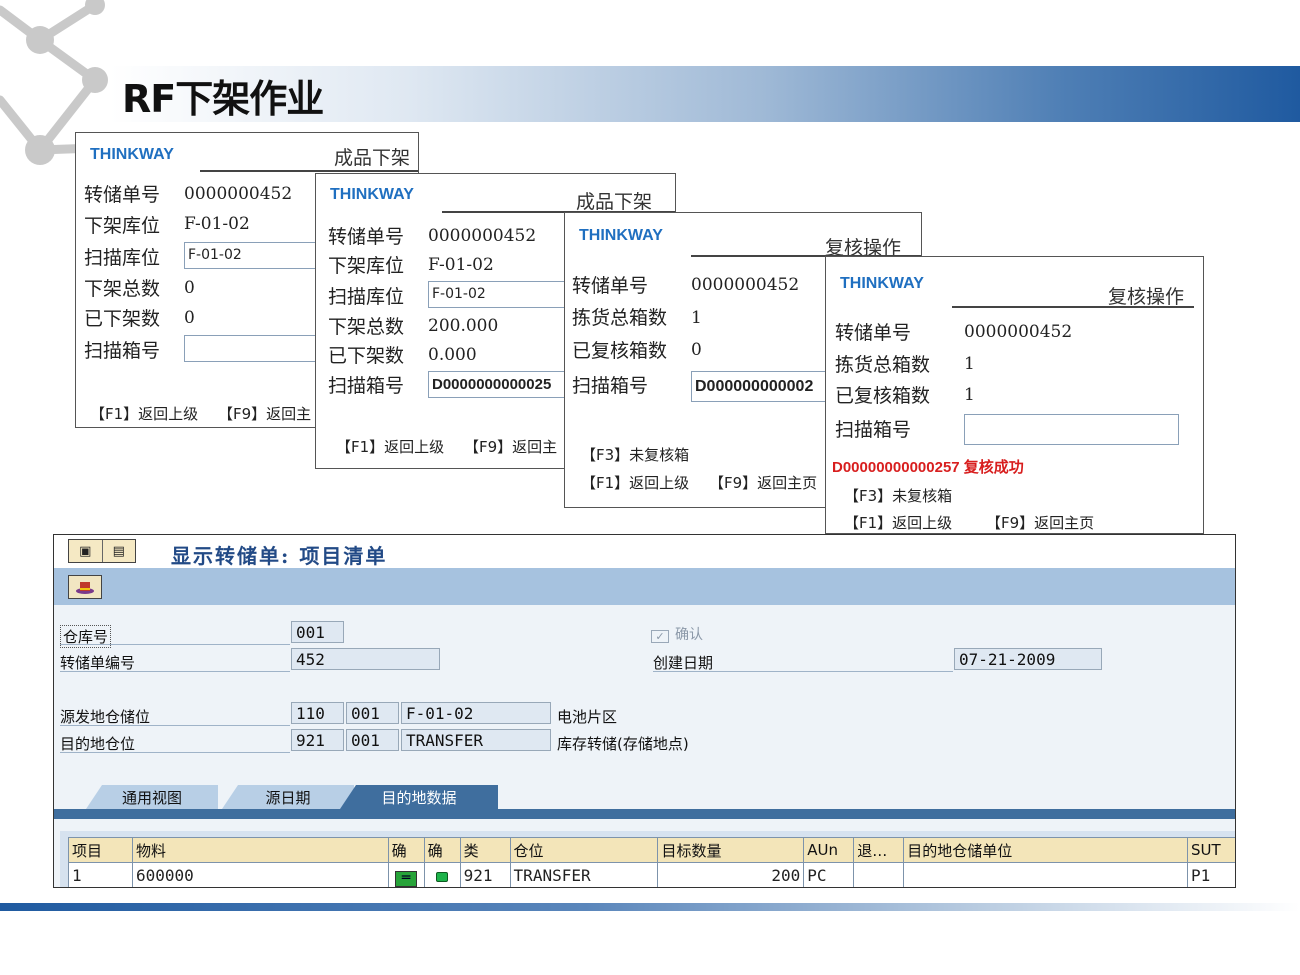  I want to click on system-menu-icons: ▣ ▤, so click(102, 551).